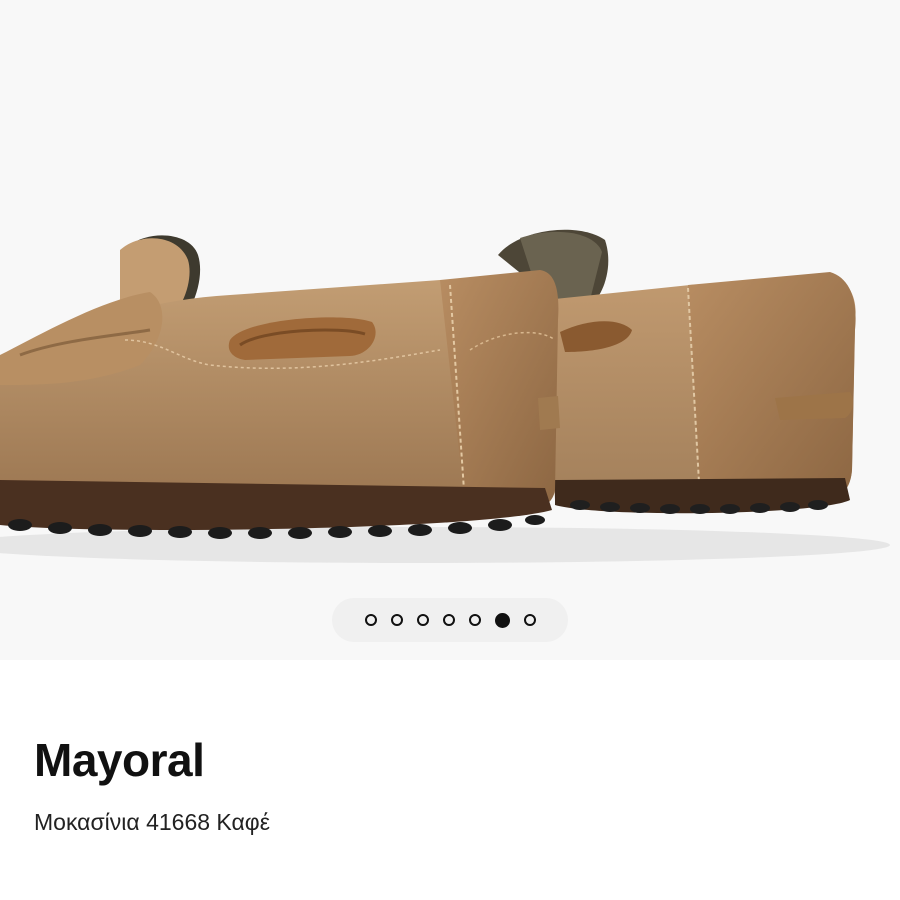  What do you see at coordinates (152, 822) in the screenshot?
I see `product-title: Μοκασίνια 41668 Καφέ` at bounding box center [152, 822].